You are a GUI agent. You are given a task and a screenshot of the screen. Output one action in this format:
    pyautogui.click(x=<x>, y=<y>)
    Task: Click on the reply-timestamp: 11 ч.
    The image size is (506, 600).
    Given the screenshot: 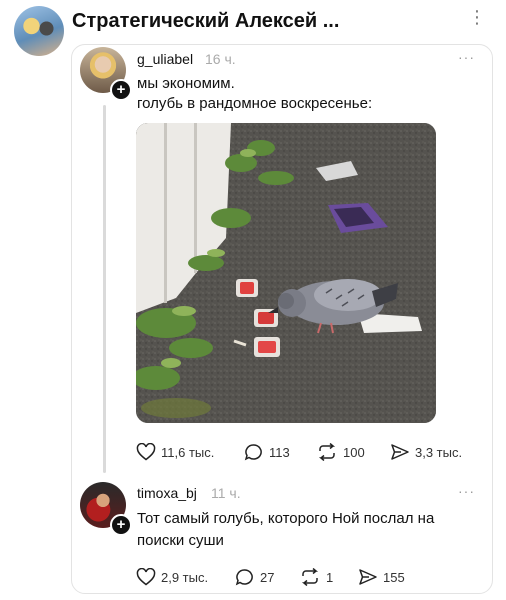 What is the action you would take?
    pyautogui.click(x=226, y=493)
    